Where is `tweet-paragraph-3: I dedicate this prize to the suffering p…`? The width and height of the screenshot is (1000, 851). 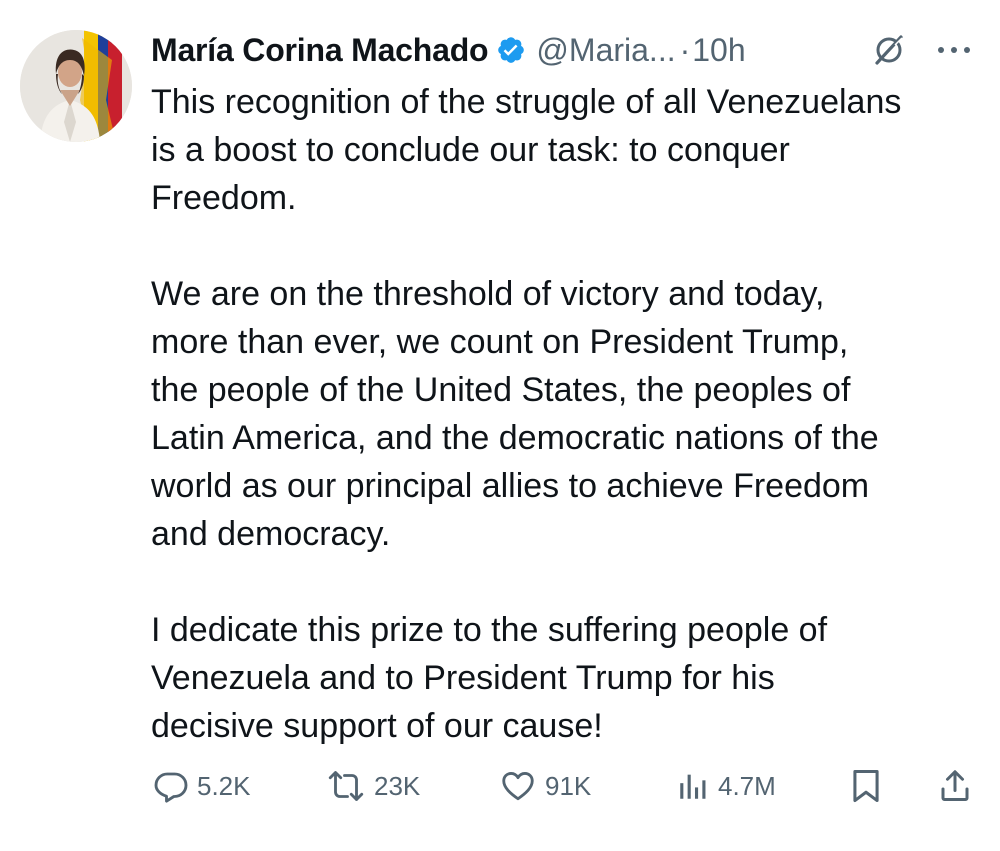
tweet-paragraph-3: I dedicate this prize to the suffering p… is located at coordinates (489, 678).